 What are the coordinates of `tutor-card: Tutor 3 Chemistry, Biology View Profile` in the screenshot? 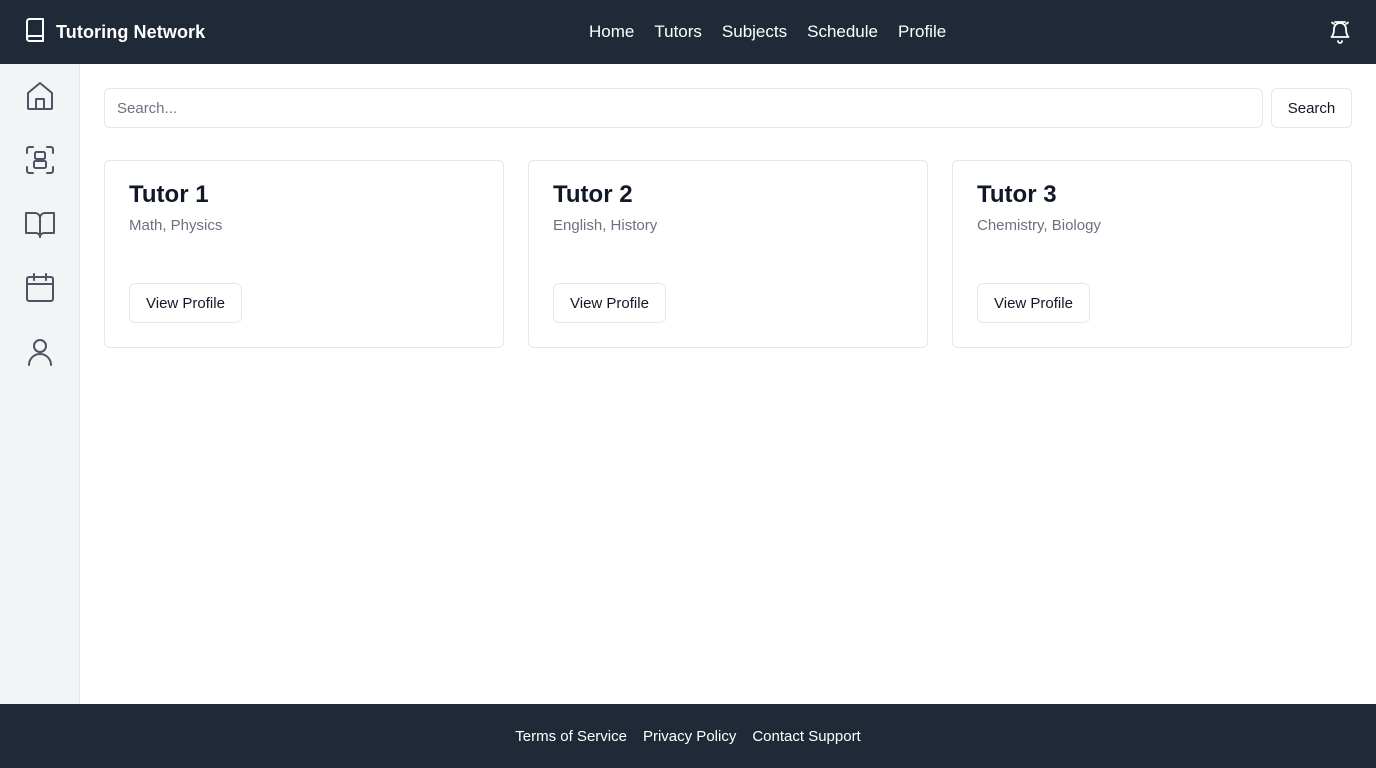 It's located at (1152, 254).